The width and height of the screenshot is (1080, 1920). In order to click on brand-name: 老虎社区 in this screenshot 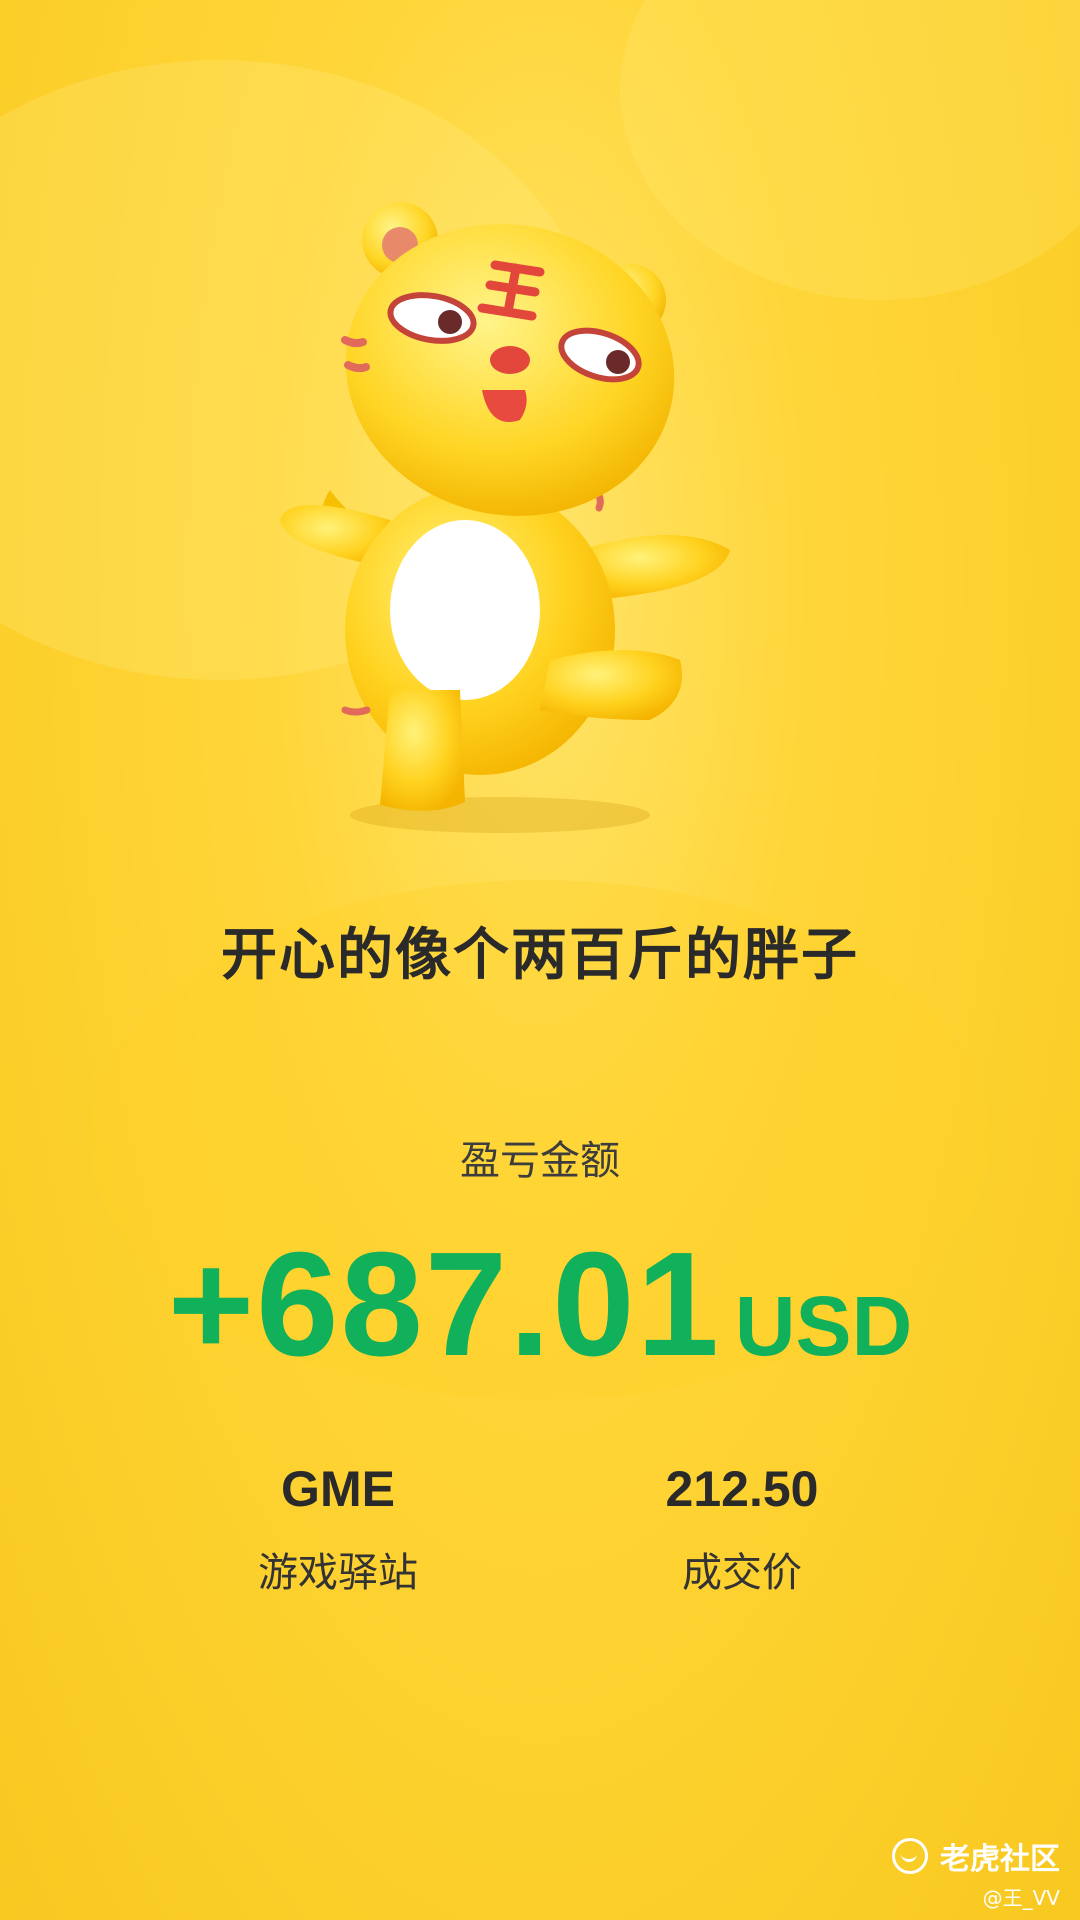, I will do `click(1000, 1859)`.